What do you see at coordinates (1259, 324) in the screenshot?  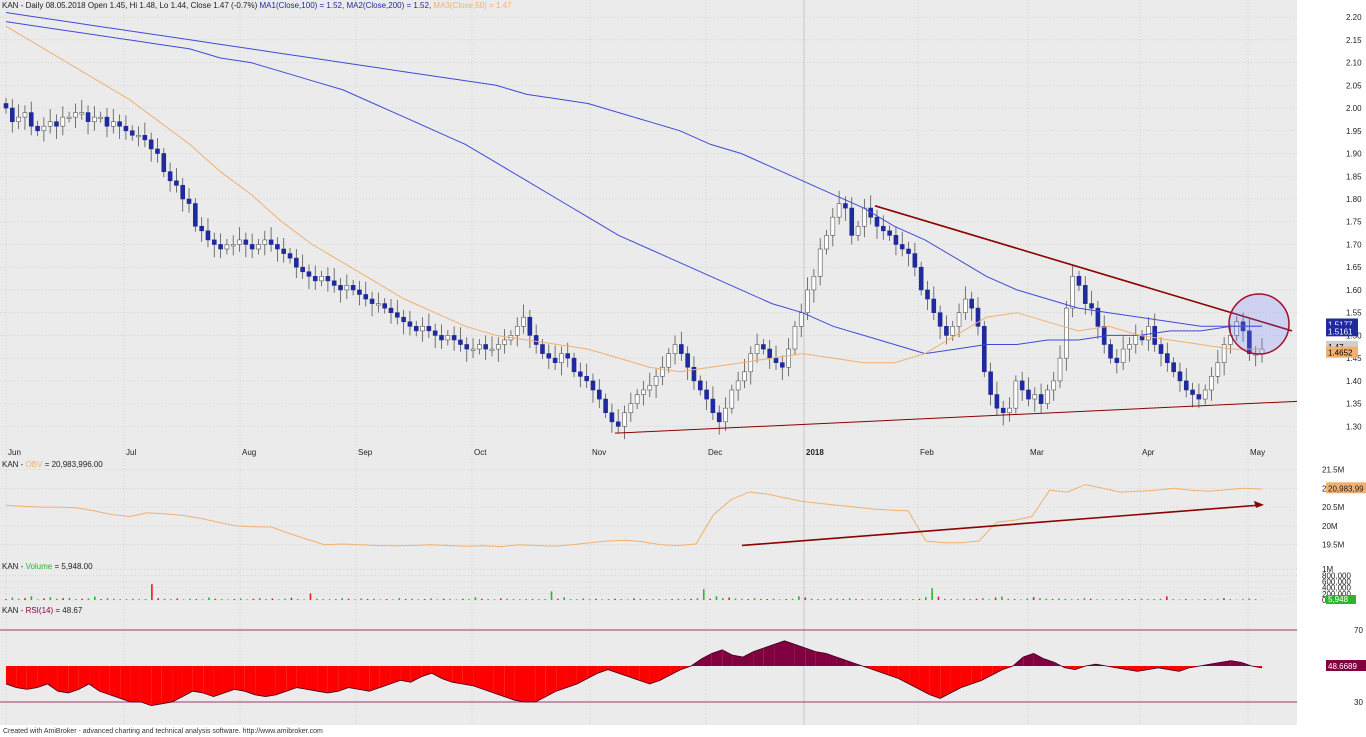 I see `apex-highlight-circle` at bounding box center [1259, 324].